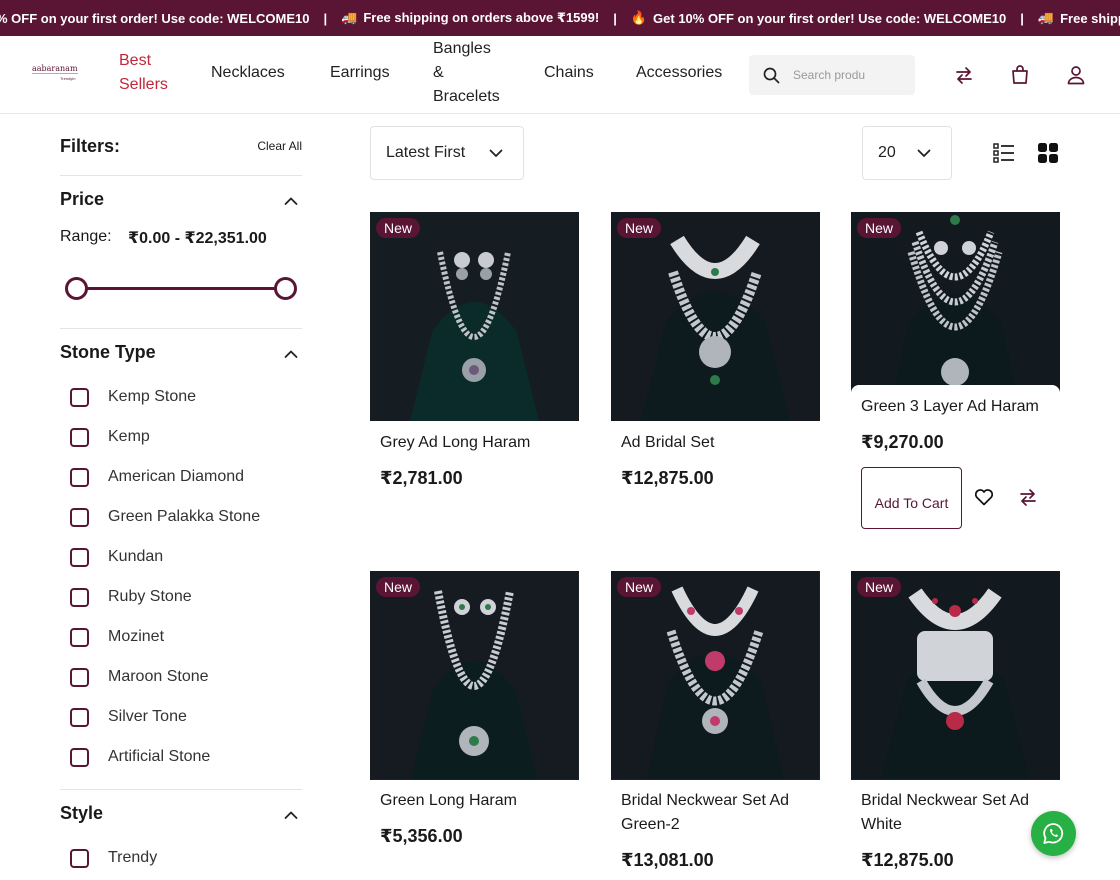  Describe the element at coordinates (911, 498) in the screenshot. I see `add-to-cart-button: Add To Cart` at that location.